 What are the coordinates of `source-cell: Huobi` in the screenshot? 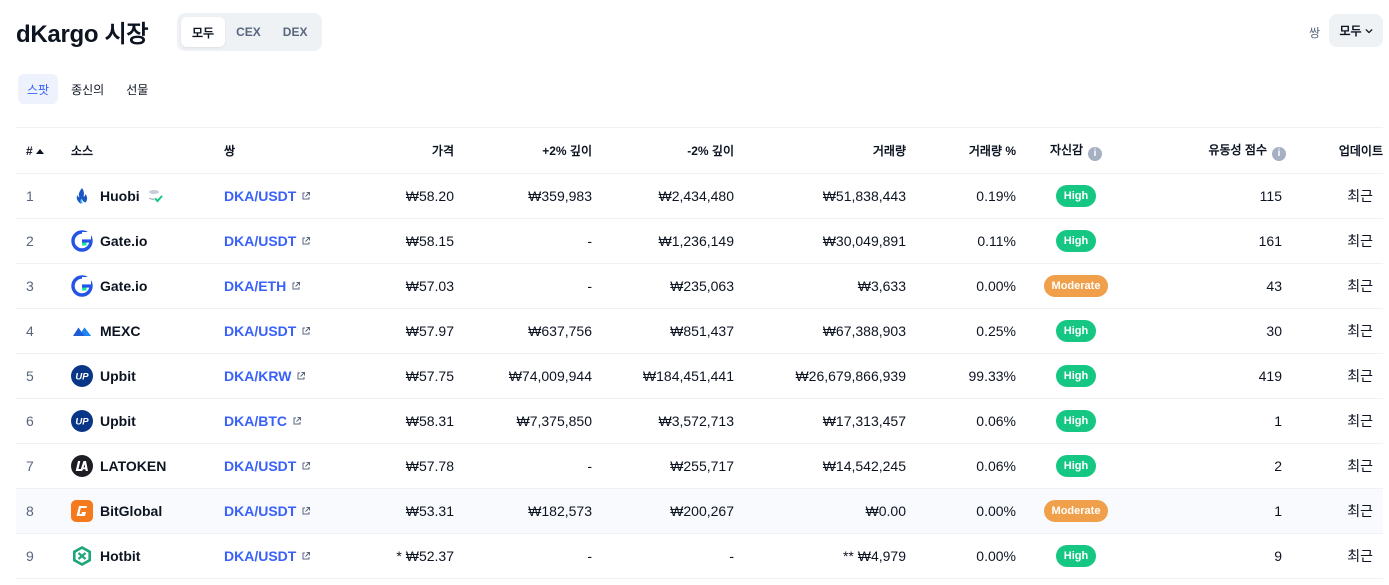 It's located at (147, 196).